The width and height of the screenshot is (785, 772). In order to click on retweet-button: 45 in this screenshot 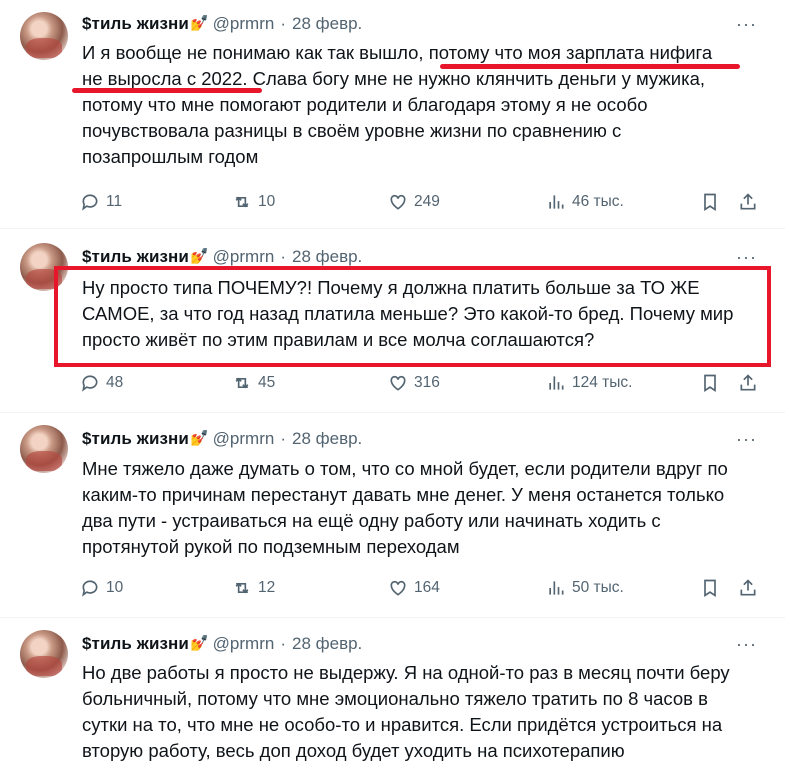, I will do `click(253, 383)`.